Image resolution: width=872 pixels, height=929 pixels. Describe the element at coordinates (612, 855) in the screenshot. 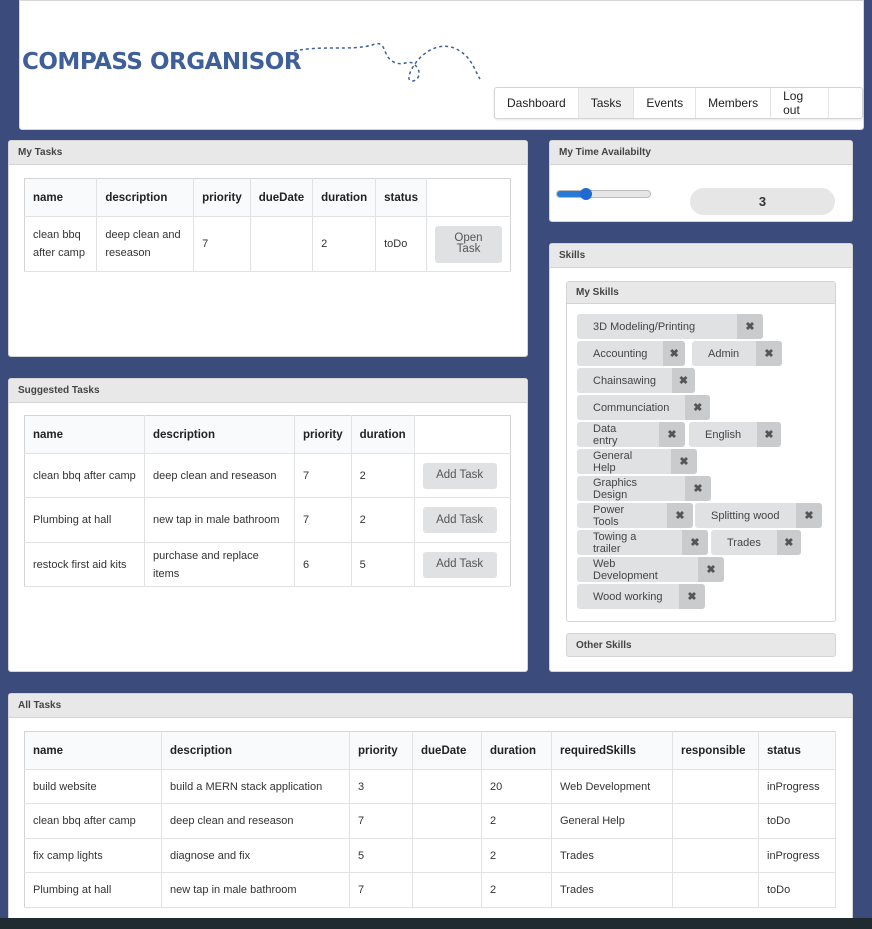

I see `cell-requiredskills: Trades` at that location.